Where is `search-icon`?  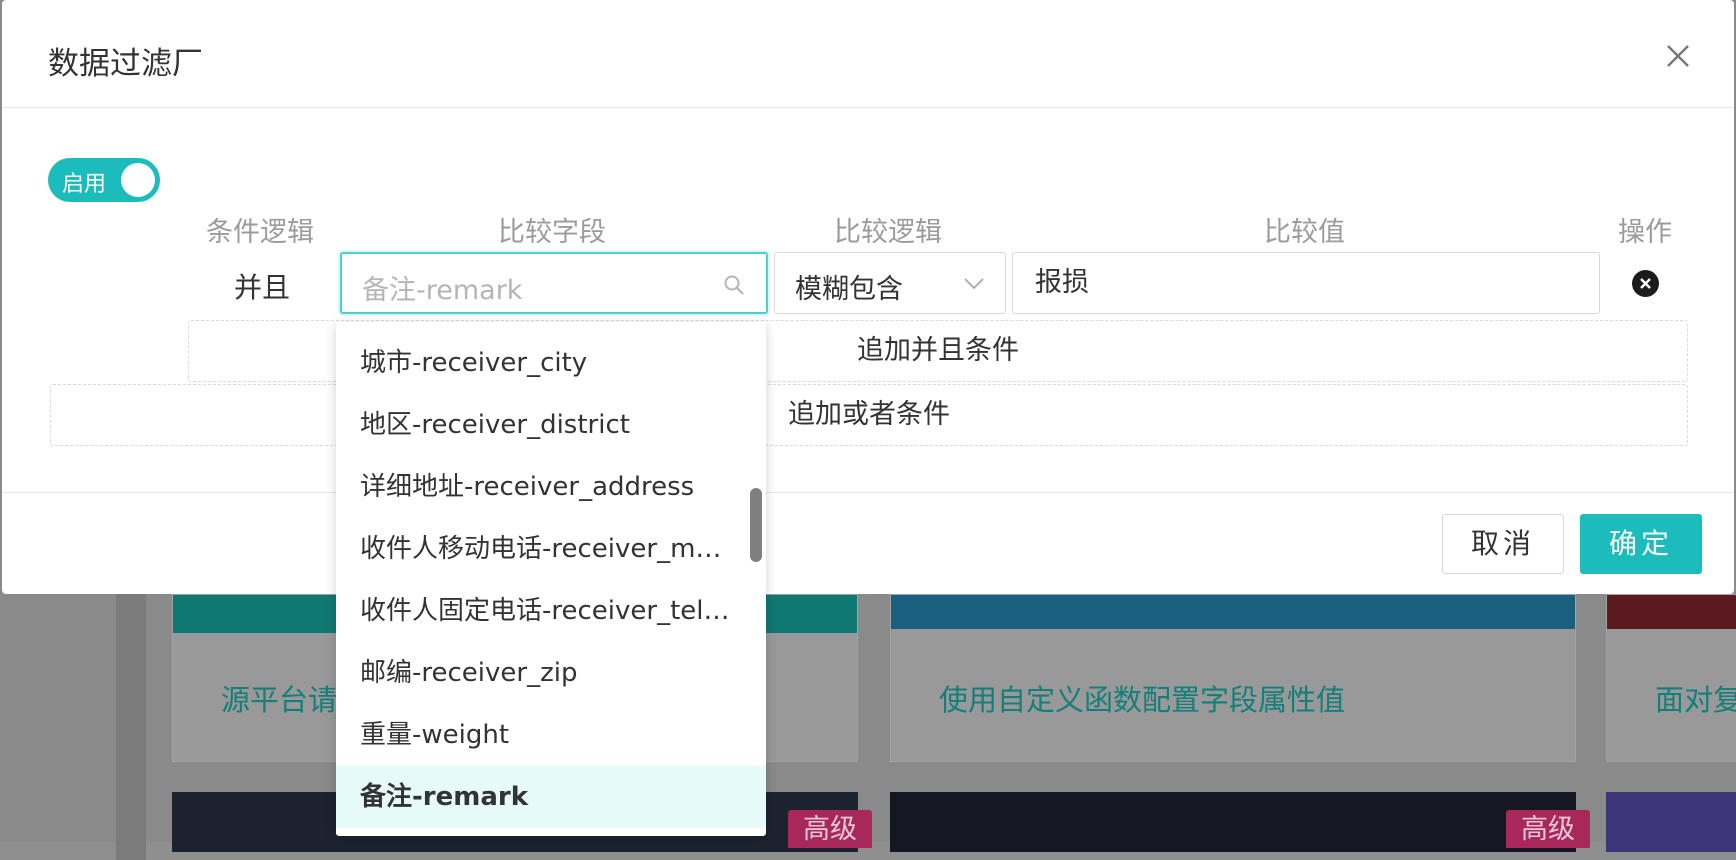 search-icon is located at coordinates (734, 285).